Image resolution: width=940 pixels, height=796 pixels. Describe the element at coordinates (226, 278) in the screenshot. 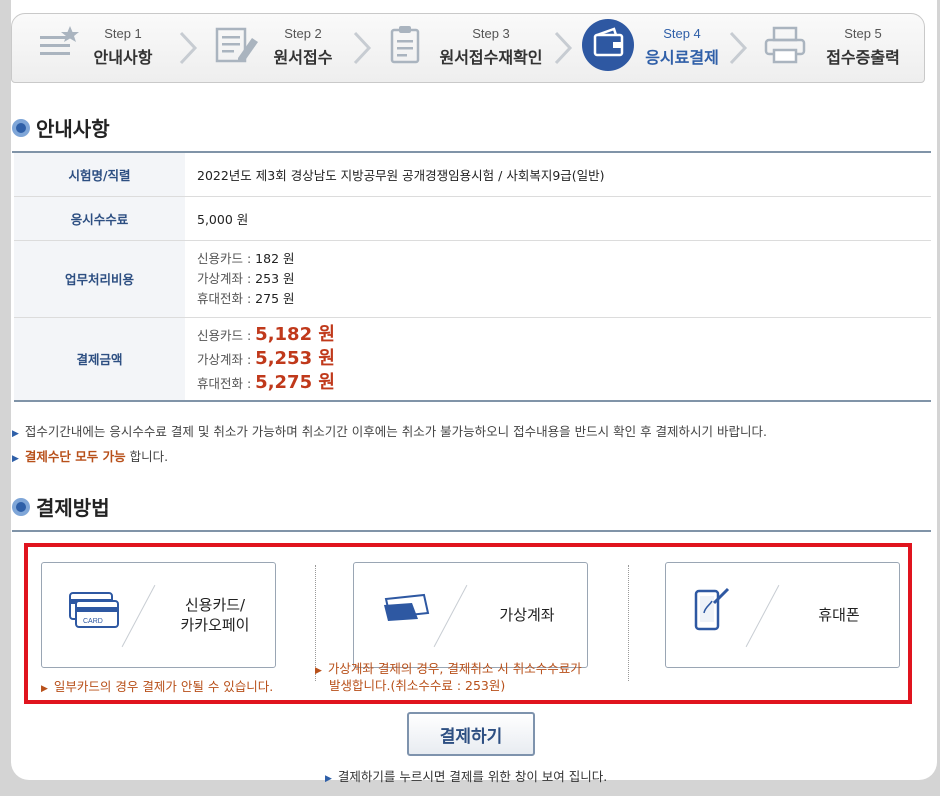

I see `proc-method: 가상계좌 :` at that location.